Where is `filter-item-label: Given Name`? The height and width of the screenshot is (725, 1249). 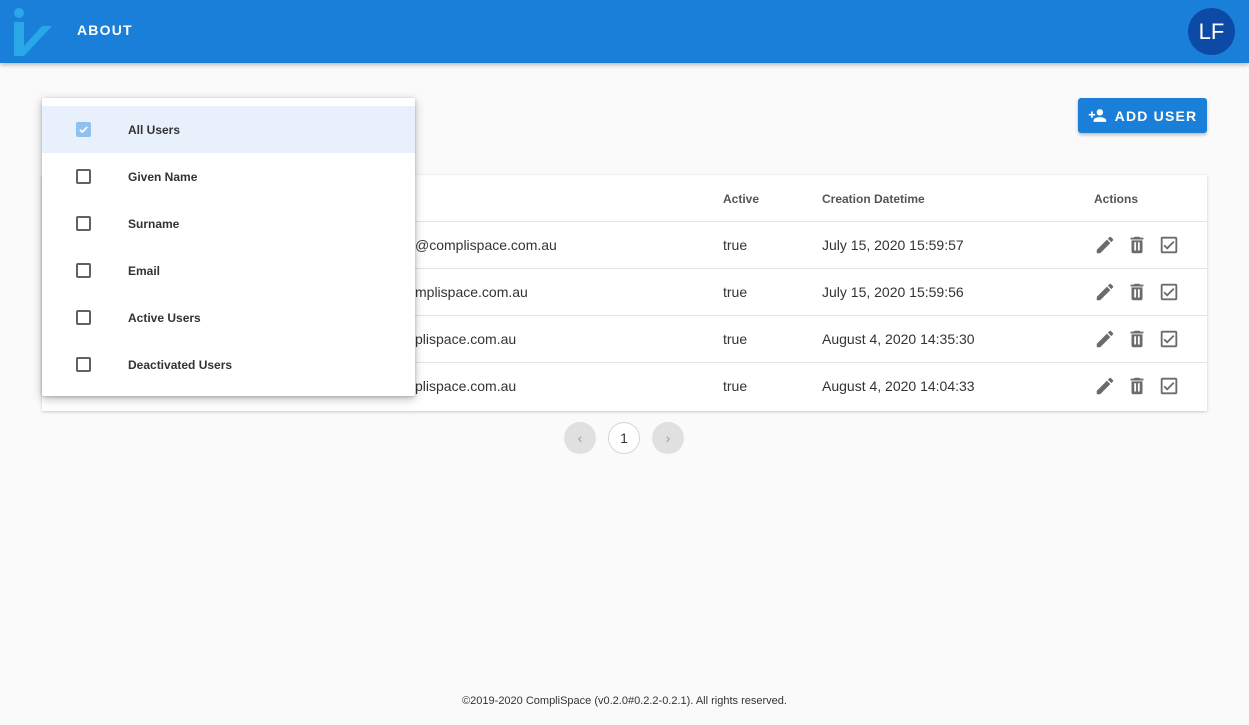
filter-item-label: Given Name is located at coordinates (163, 177).